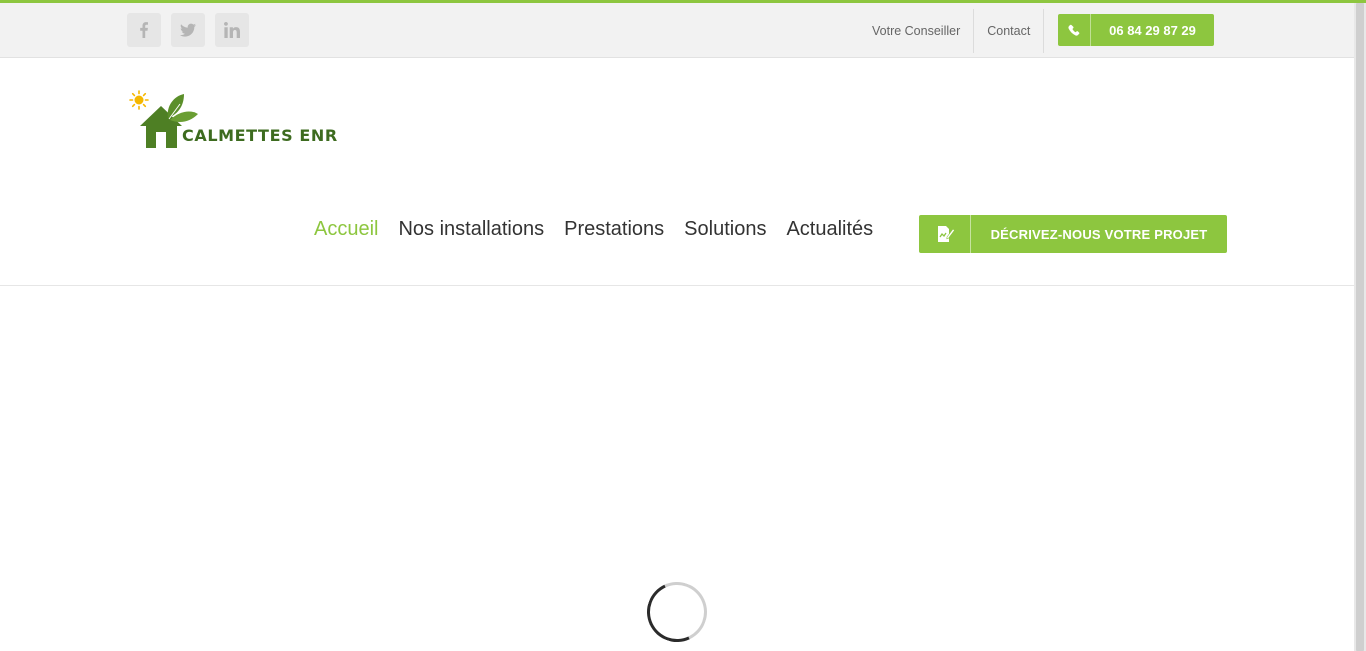 This screenshot has width=1366, height=651. What do you see at coordinates (471, 229) in the screenshot?
I see `nav-item-nos-installations: Nos installations` at bounding box center [471, 229].